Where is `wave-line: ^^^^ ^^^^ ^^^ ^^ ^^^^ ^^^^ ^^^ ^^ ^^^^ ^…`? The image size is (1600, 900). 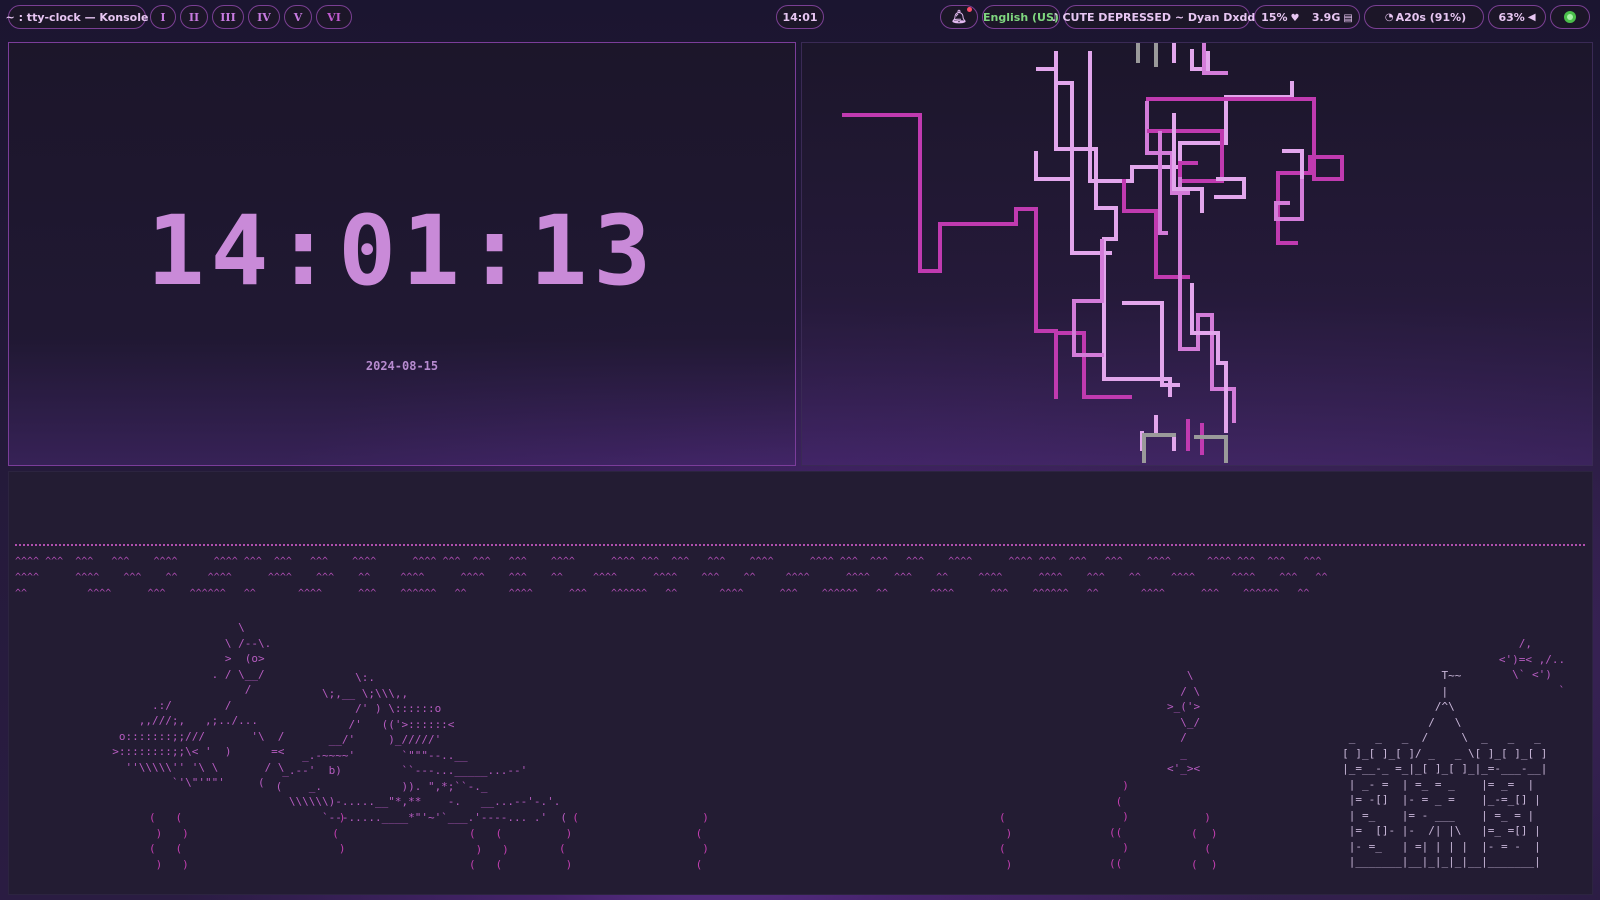 wave-line: ^^^^ ^^^^ ^^^ ^^ ^^^^ ^^^^ ^^^ ^^ ^^^^ ^… is located at coordinates (671, 577).